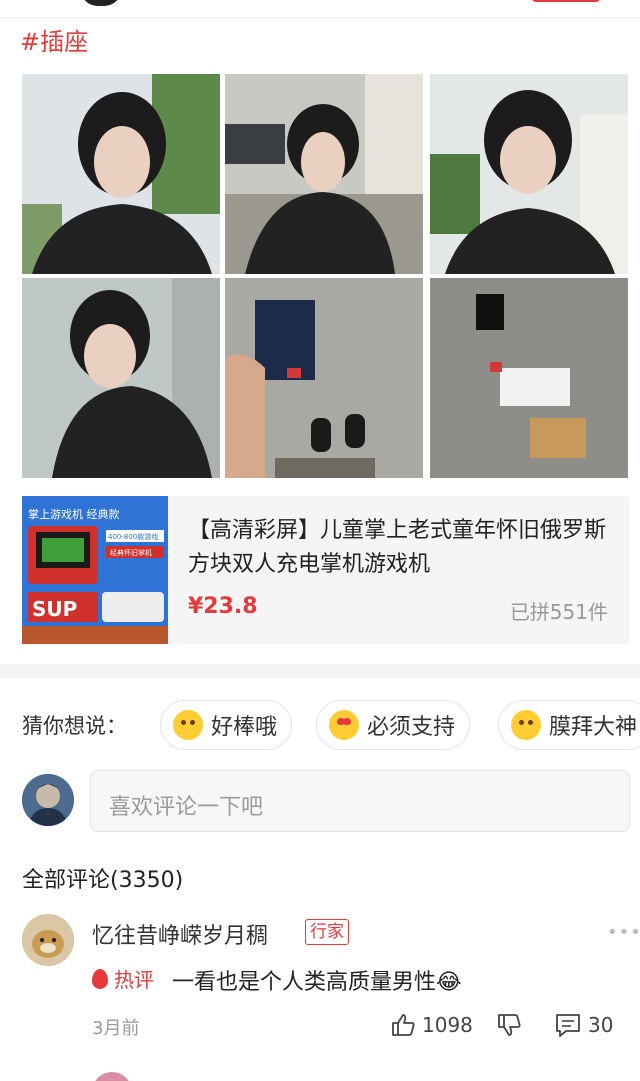 Image resolution: width=640 pixels, height=1081 pixels. What do you see at coordinates (116, 1028) in the screenshot?
I see `comment-time: 3月前` at bounding box center [116, 1028].